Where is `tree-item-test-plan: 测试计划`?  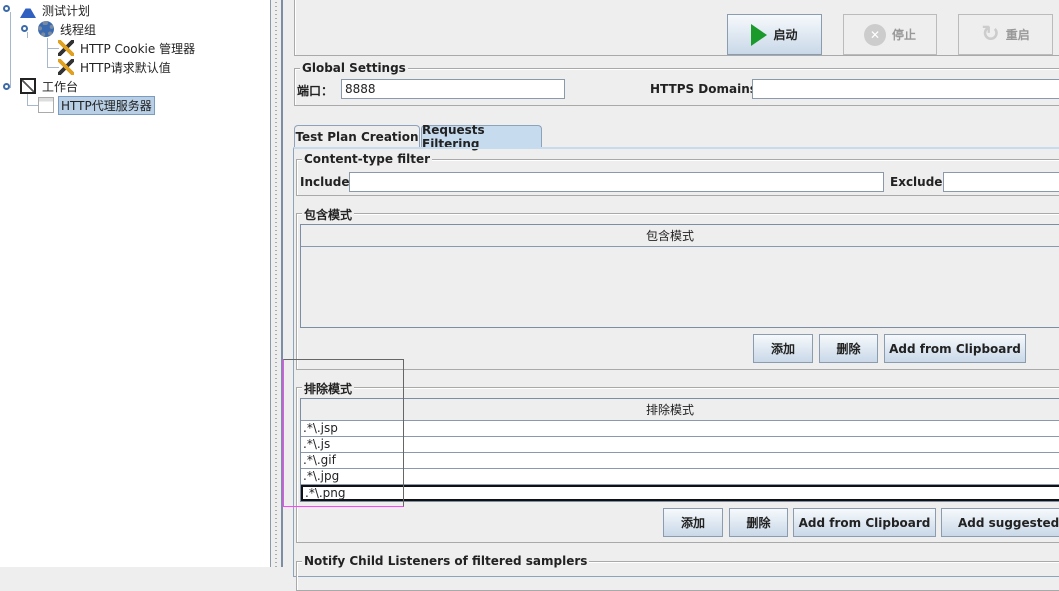
tree-item-test-plan: 测试计划 is located at coordinates (56, 10).